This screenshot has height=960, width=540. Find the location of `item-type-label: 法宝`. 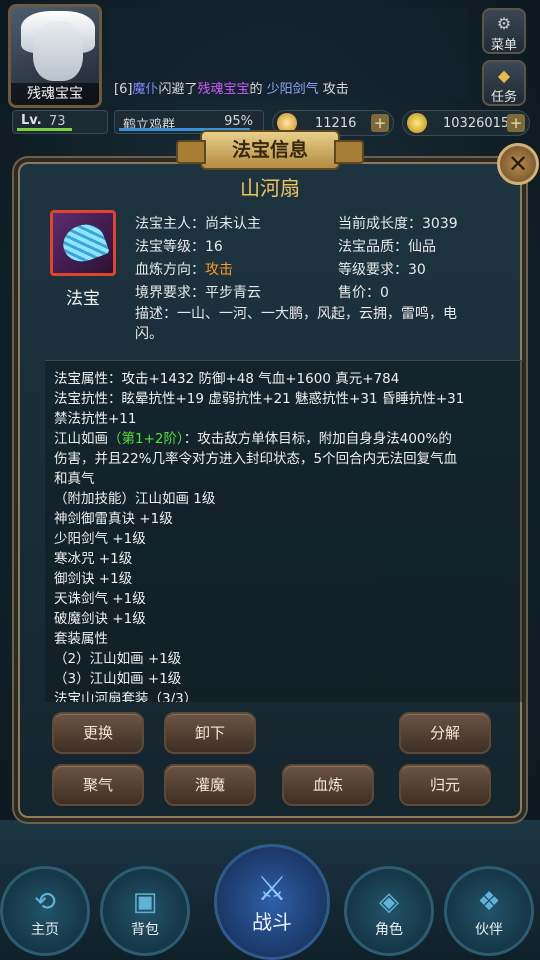

item-type-label: 法宝 is located at coordinates (83, 299).